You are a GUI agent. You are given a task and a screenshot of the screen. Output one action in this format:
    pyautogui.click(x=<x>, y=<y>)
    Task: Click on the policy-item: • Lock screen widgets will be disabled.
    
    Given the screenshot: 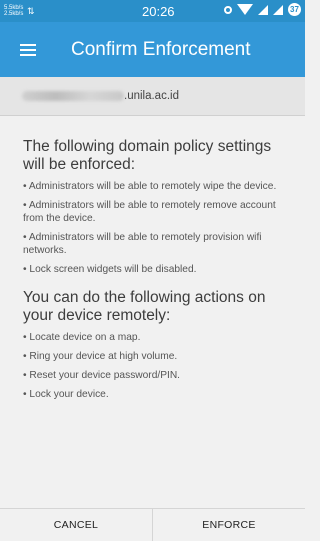 What is the action you would take?
    pyautogui.click(x=110, y=269)
    